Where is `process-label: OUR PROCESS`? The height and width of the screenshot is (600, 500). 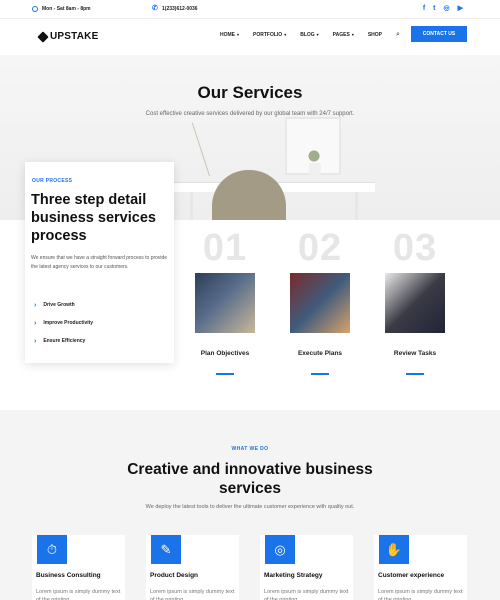
process-label: OUR PROCESS is located at coordinates (52, 181).